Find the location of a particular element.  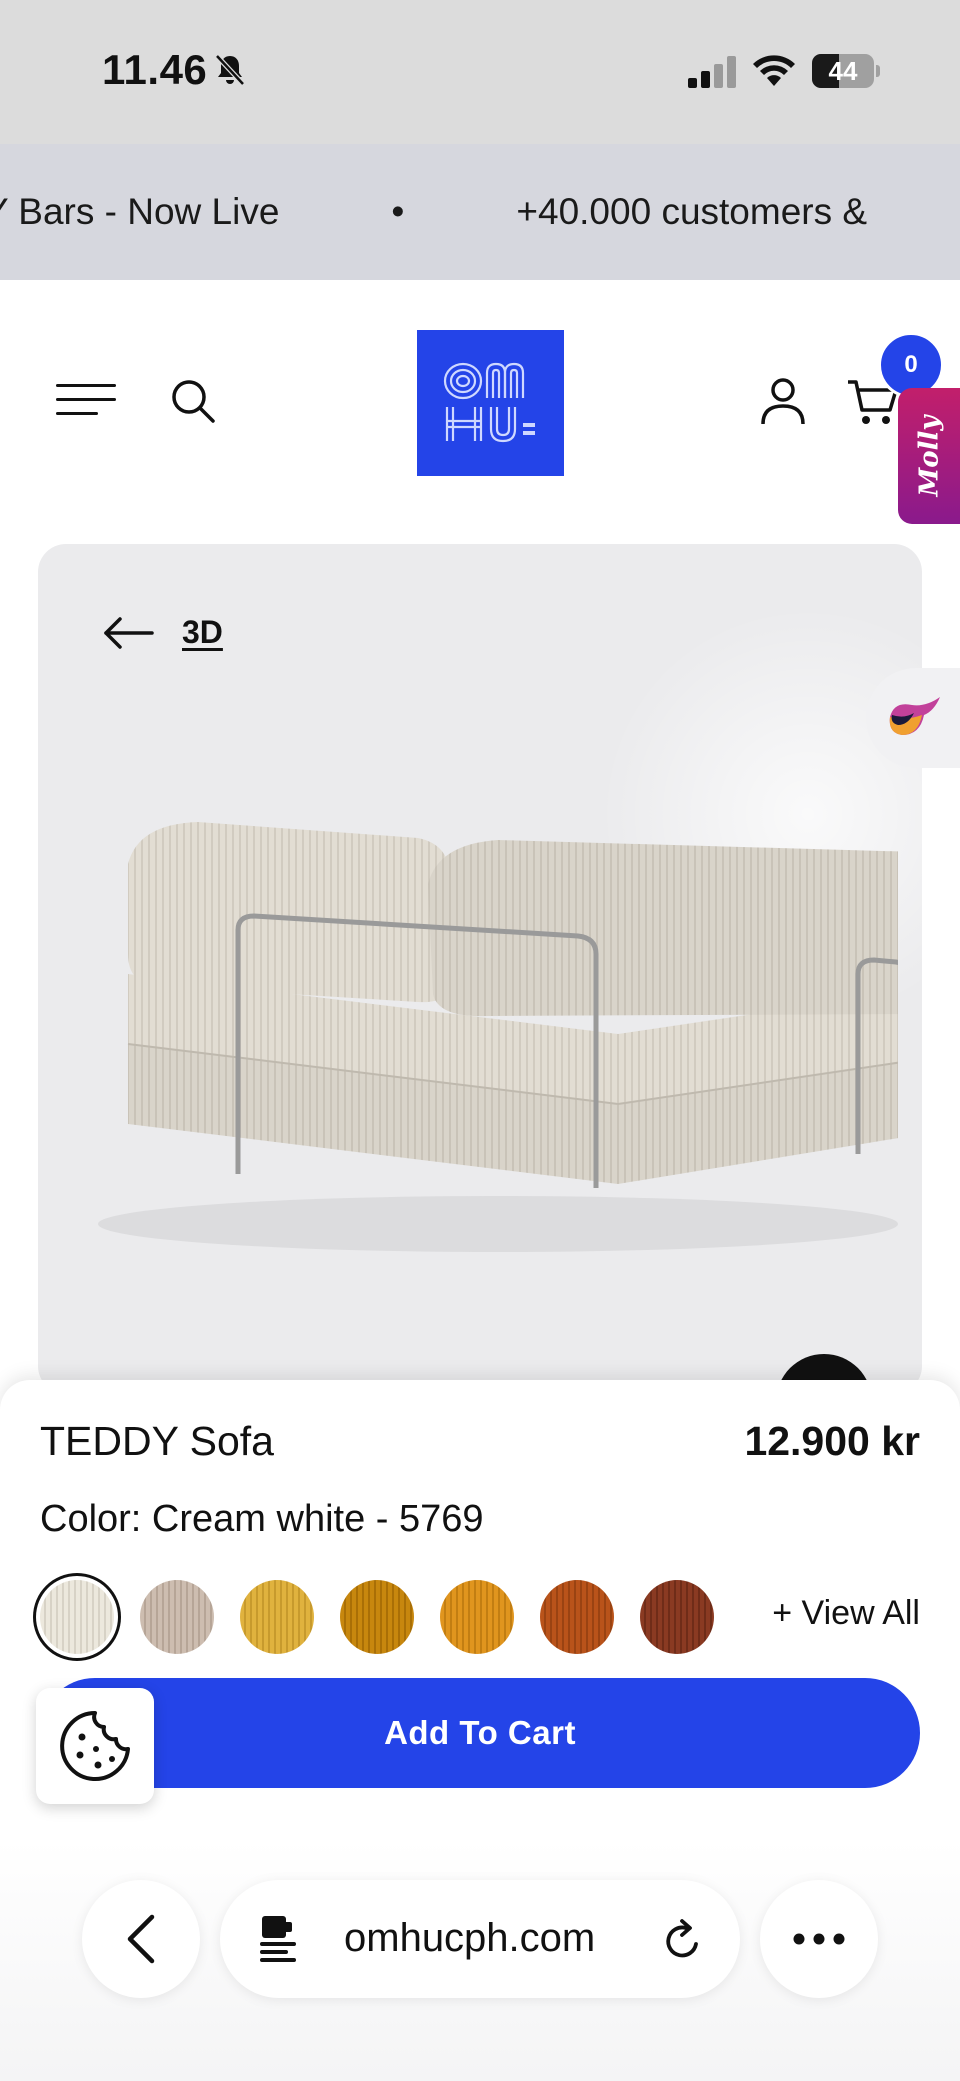

browser-toolbar: omhucph.com is located at coordinates (480, 1960).